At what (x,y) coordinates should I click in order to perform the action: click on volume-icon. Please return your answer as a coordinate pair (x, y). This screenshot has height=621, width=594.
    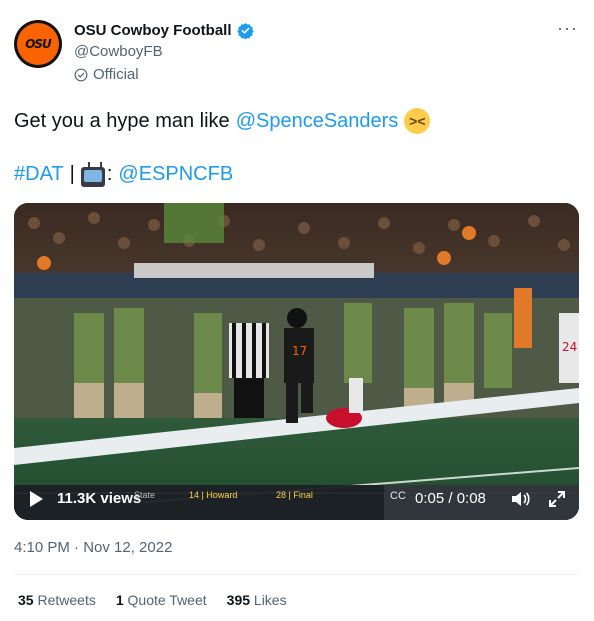
    Looking at the image, I should click on (521, 499).